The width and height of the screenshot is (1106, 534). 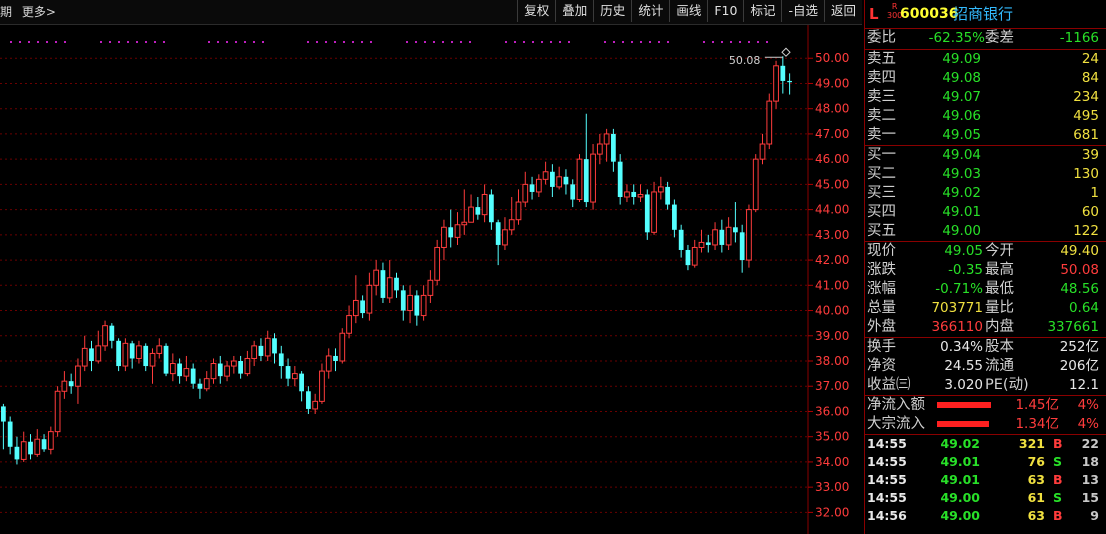 What do you see at coordinates (1090, 479) in the screenshot?
I see `tick-count: 13` at bounding box center [1090, 479].